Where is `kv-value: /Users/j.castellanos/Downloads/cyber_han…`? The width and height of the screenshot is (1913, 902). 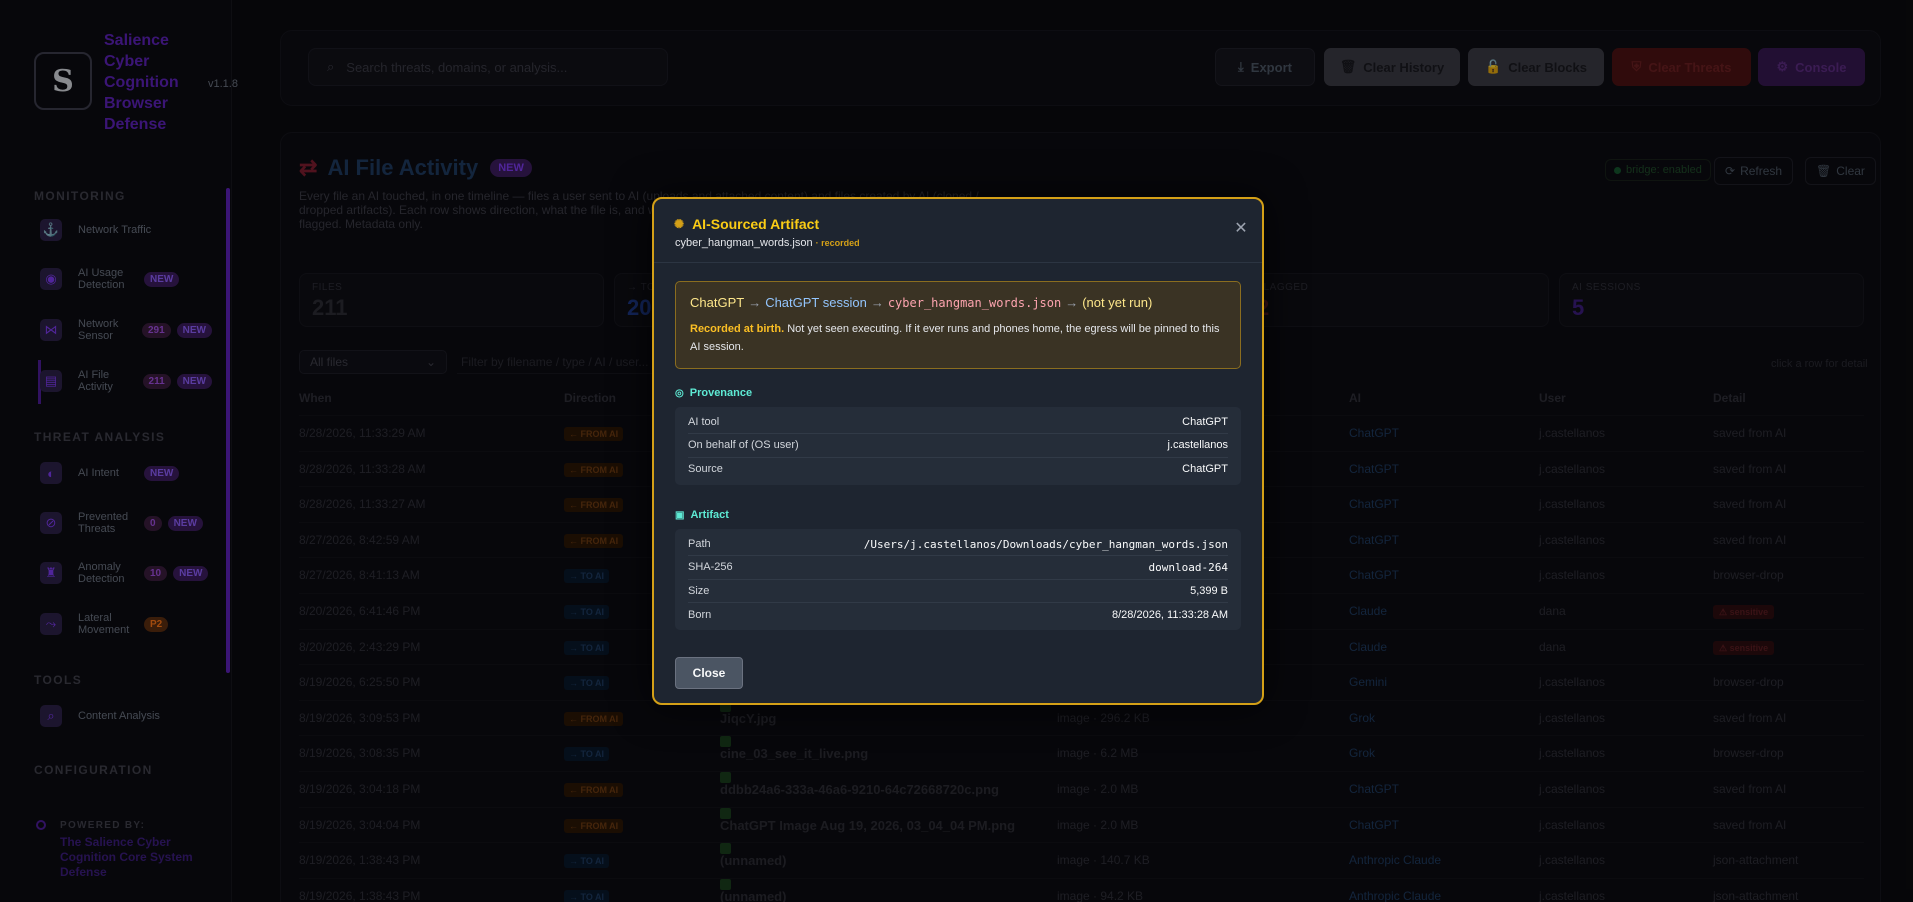 kv-value: /Users/j.castellanos/Downloads/cyber_han… is located at coordinates (1045, 544).